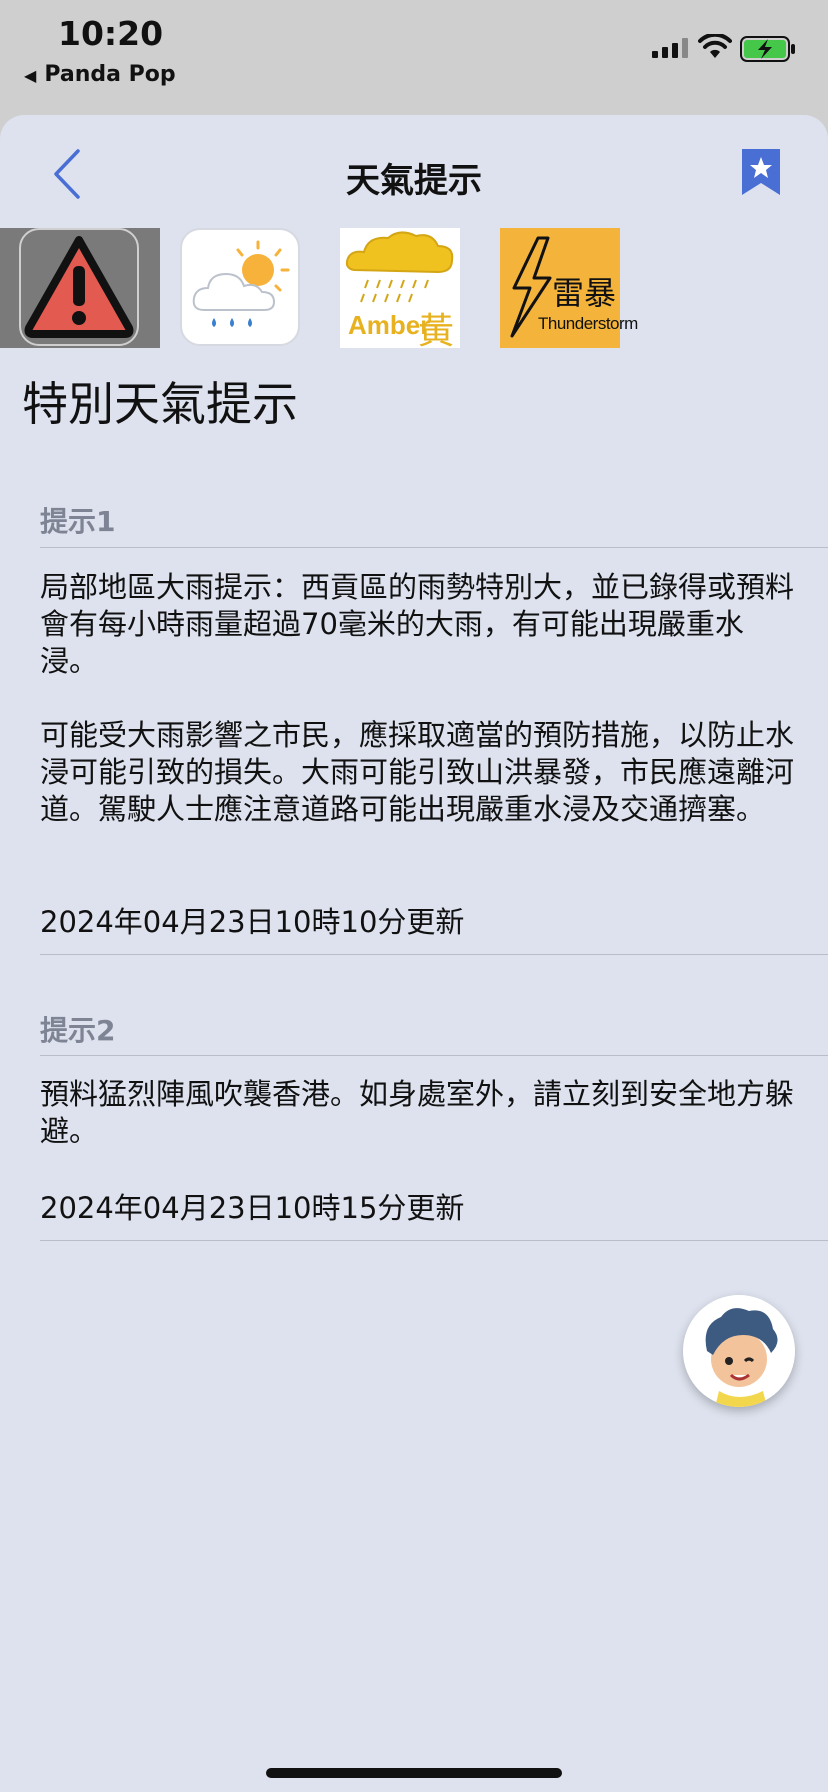 Image resolution: width=828 pixels, height=1792 pixels. Describe the element at coordinates (417, 1112) in the screenshot. I see `alert-2-paragraph-1: 預料猛烈陣風吹襲香港。如身處室外，請立刻到安全地方躲避。` at that location.